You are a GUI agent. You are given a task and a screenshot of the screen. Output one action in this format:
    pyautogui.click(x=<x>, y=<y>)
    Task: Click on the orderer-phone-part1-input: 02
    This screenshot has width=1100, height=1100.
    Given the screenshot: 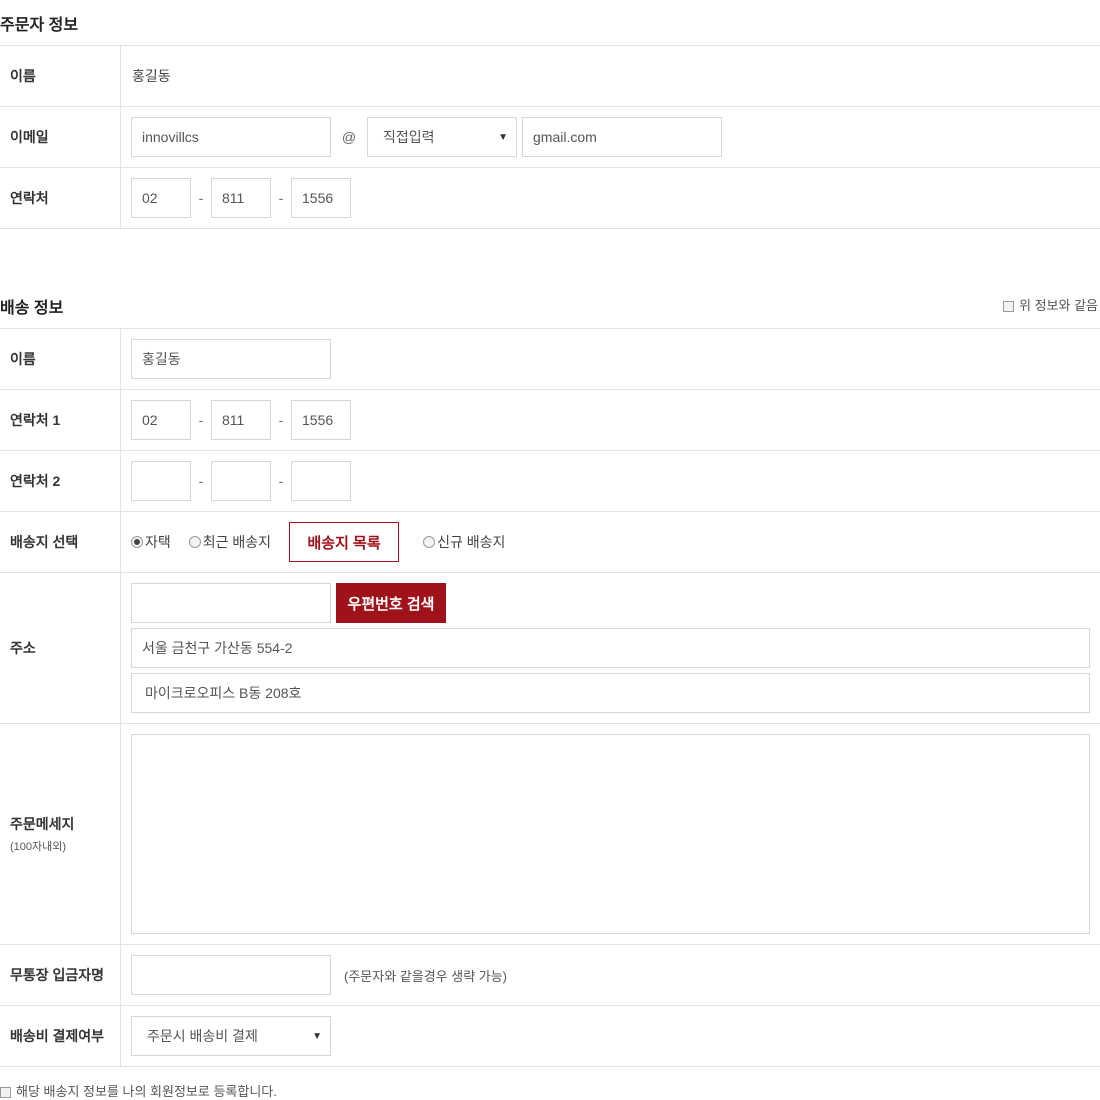 What is the action you would take?
    pyautogui.click(x=161, y=198)
    